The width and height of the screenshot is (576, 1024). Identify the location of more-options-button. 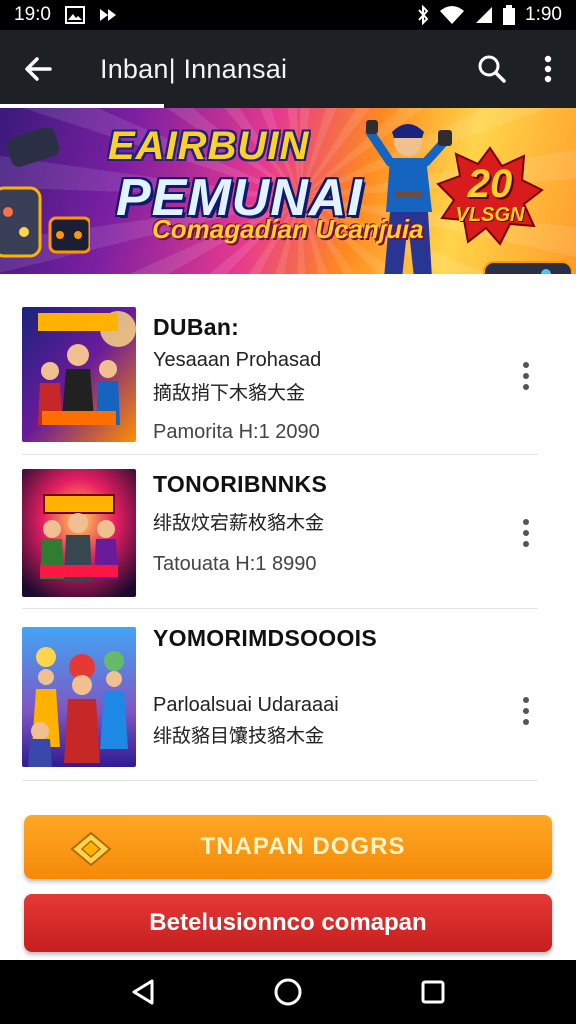
(548, 69).